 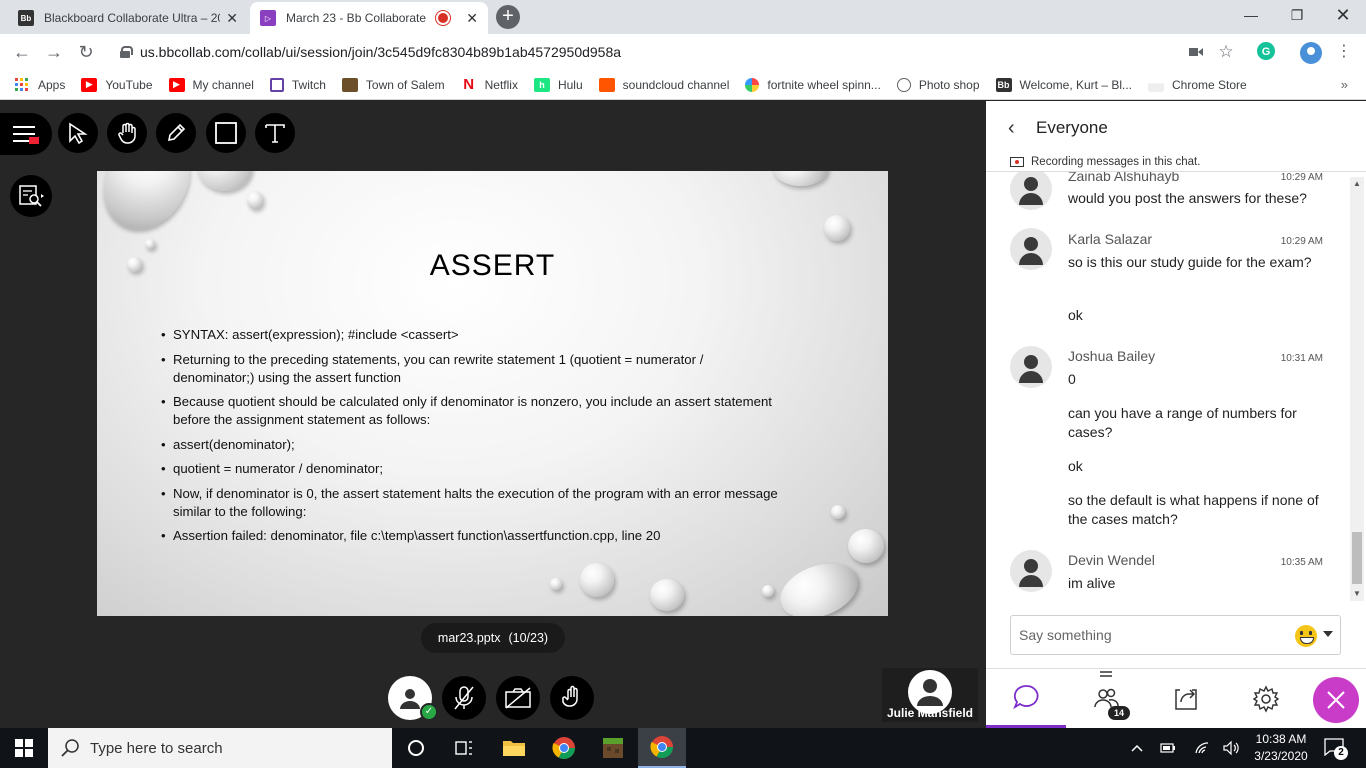 What do you see at coordinates (26, 134) in the screenshot?
I see `session-menu-button` at bounding box center [26, 134].